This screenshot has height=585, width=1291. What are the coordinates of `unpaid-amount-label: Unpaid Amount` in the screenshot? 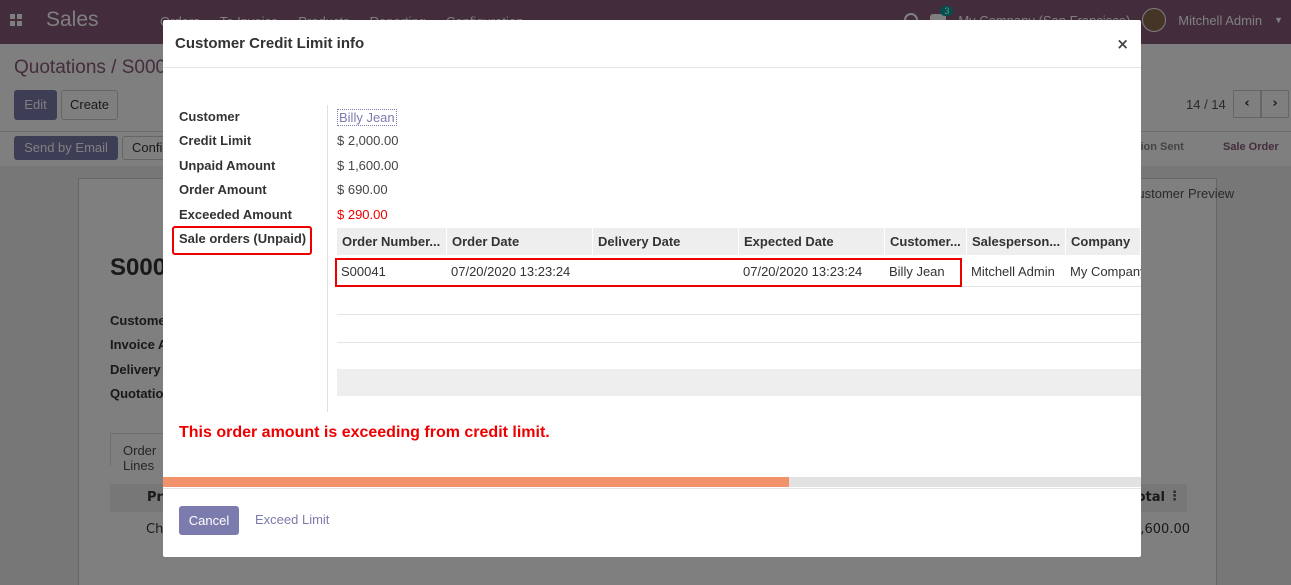 It's located at (227, 165).